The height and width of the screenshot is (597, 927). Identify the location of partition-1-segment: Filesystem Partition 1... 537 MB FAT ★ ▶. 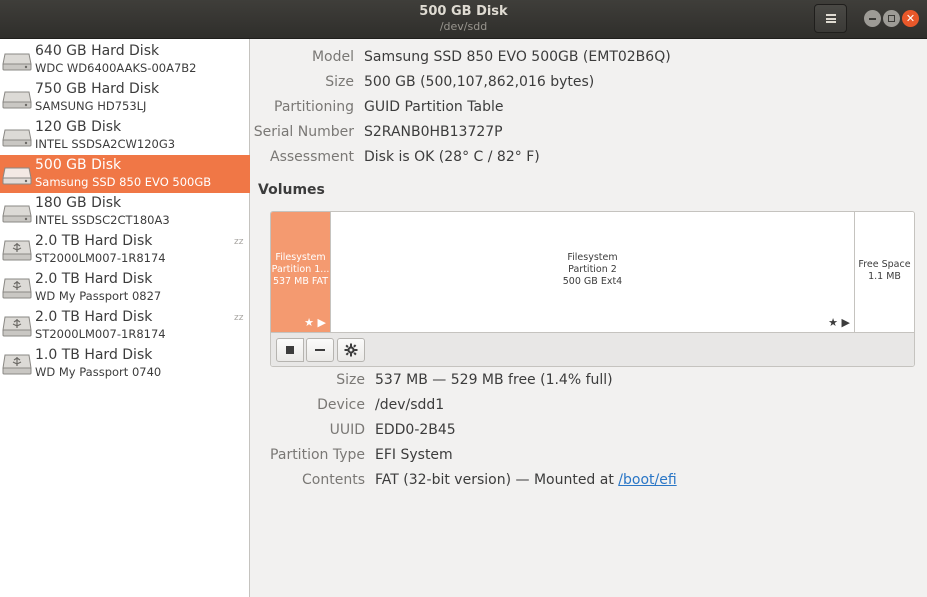
(301, 272).